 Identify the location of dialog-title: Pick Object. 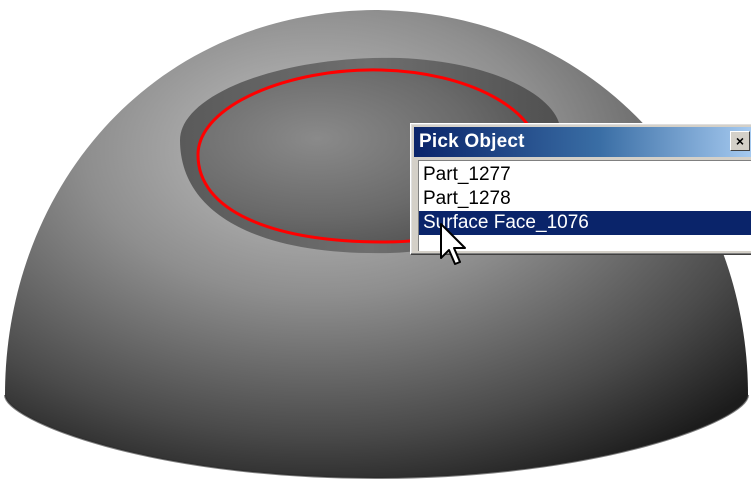
(472, 141).